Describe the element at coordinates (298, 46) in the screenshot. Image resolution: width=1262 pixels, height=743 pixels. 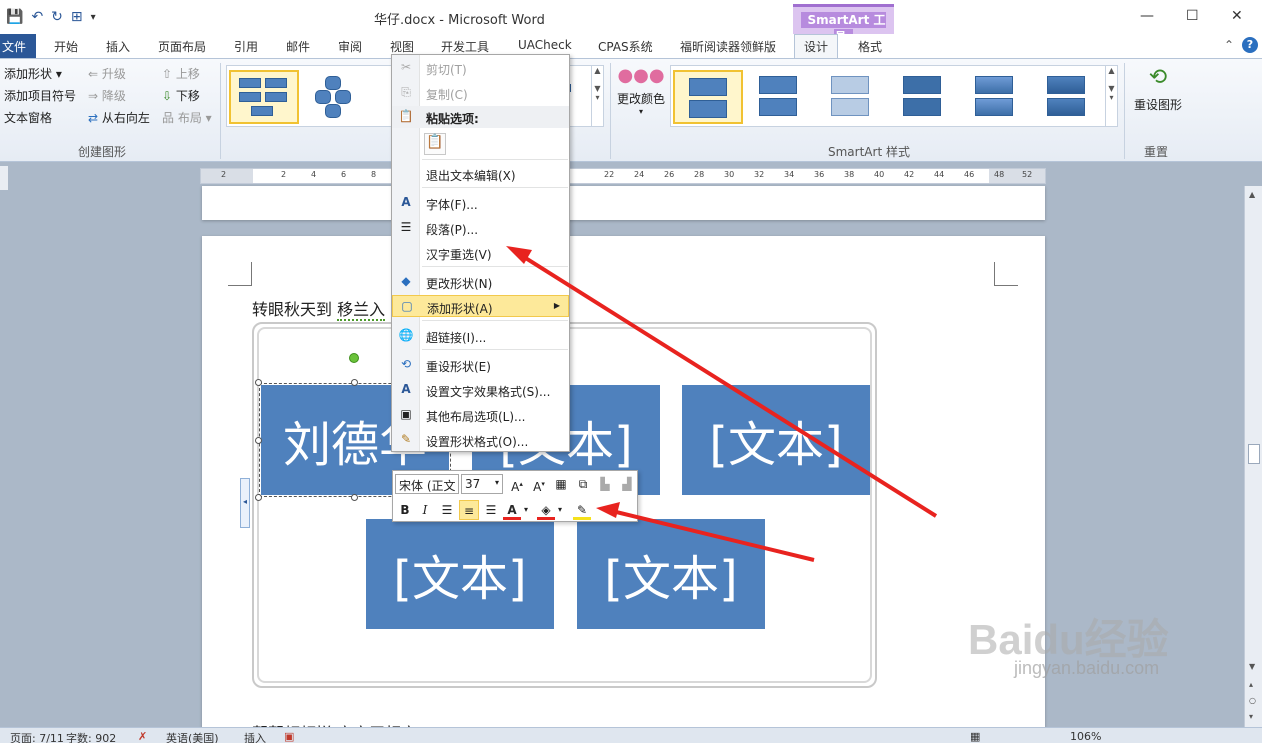
I see `tab-mailings: 邮件` at that location.